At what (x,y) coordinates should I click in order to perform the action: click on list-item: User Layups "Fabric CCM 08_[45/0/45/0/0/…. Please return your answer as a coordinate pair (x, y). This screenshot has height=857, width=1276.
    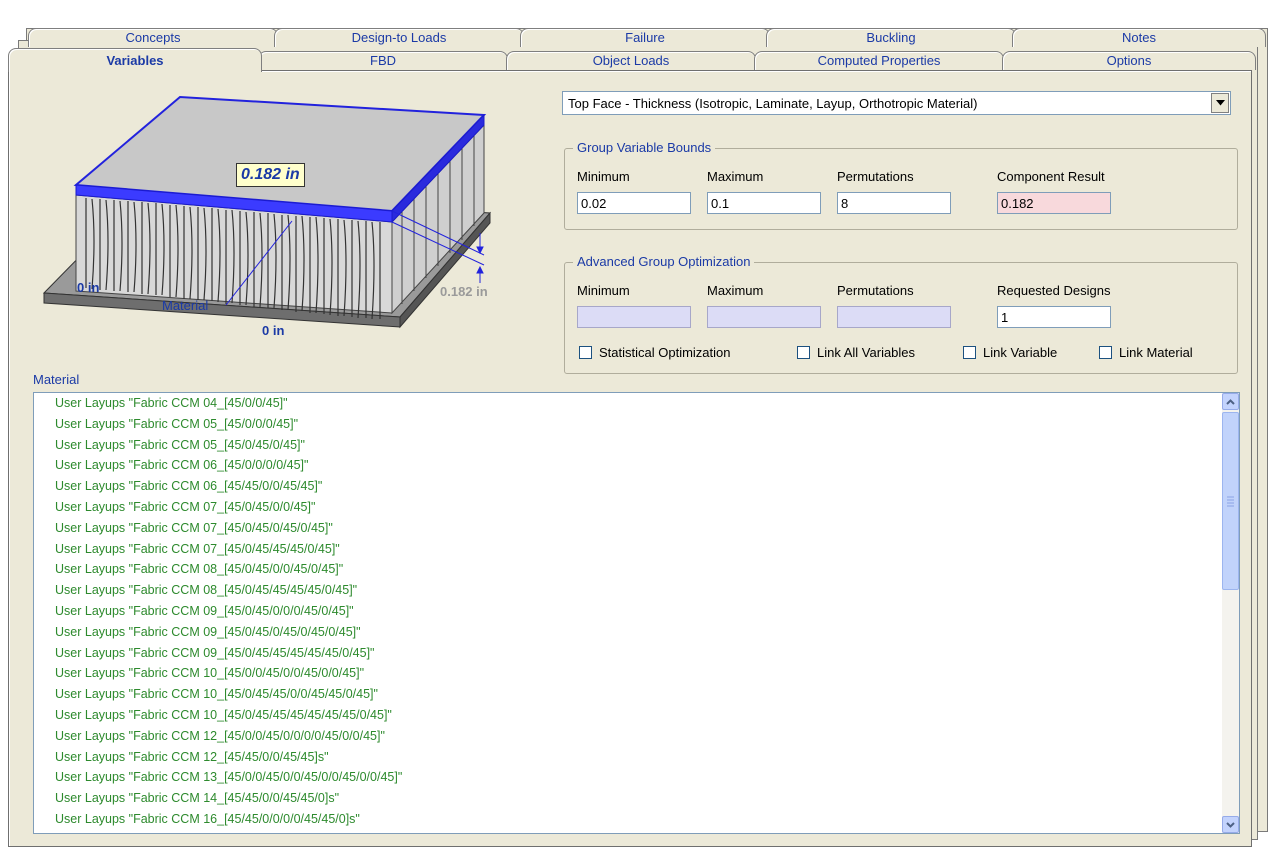
    Looking at the image, I should click on (199, 569).